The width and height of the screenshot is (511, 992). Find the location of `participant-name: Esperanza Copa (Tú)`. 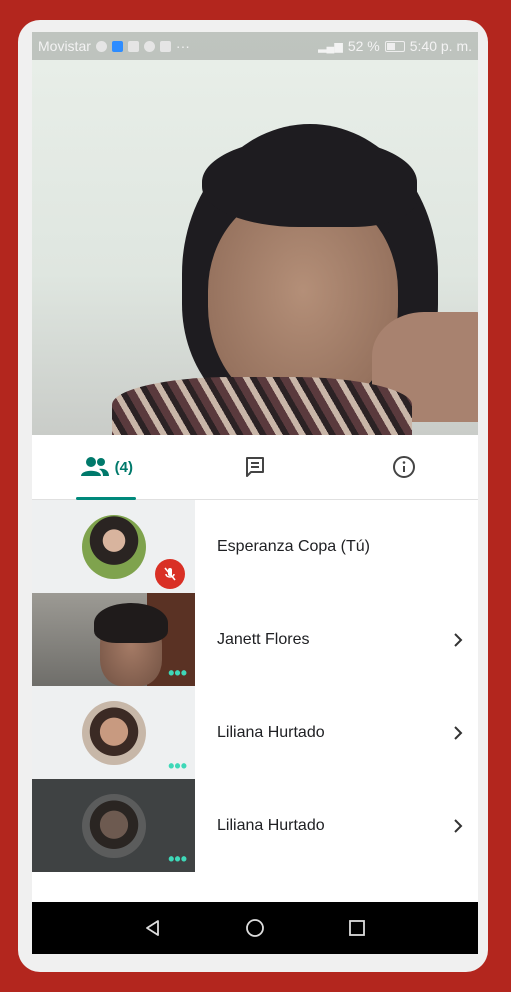

participant-name: Esperanza Copa (Tú) is located at coordinates (293, 546).